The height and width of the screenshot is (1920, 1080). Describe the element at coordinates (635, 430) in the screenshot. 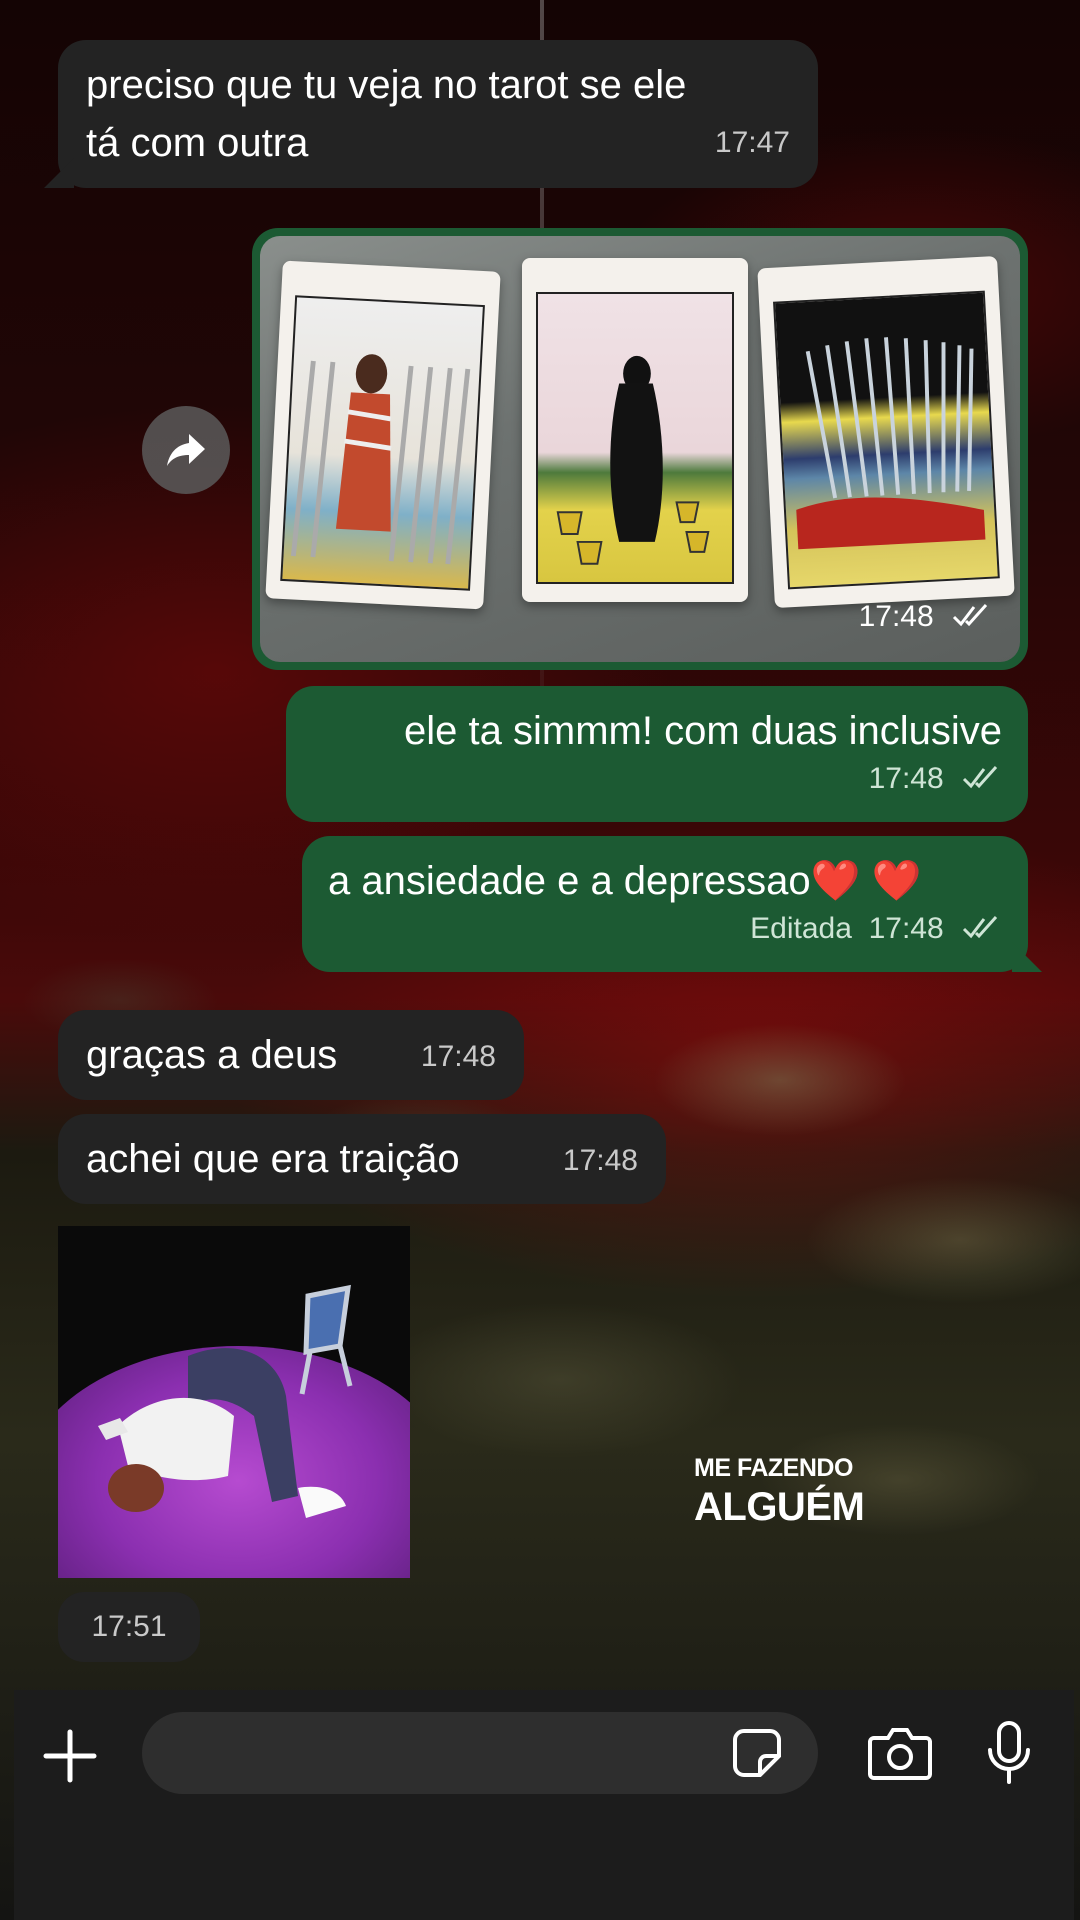

I see `tarot-card: V` at that location.